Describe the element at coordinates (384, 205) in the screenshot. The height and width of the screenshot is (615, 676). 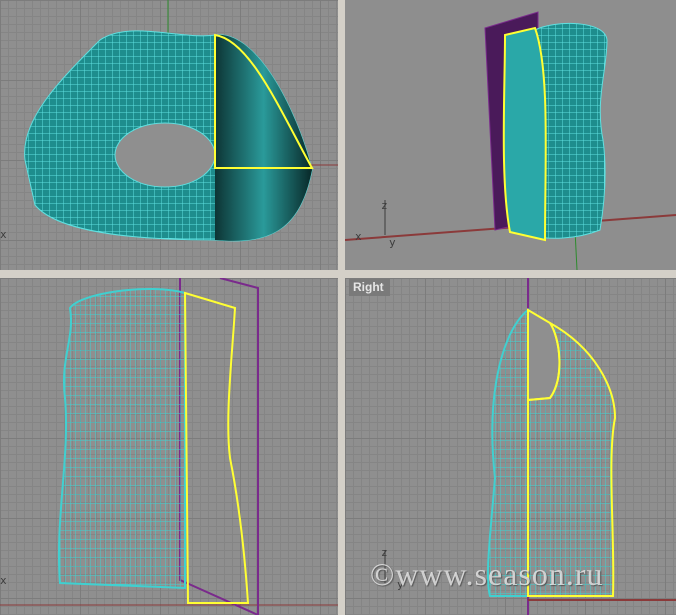
I see `z-axis-label: z` at that location.